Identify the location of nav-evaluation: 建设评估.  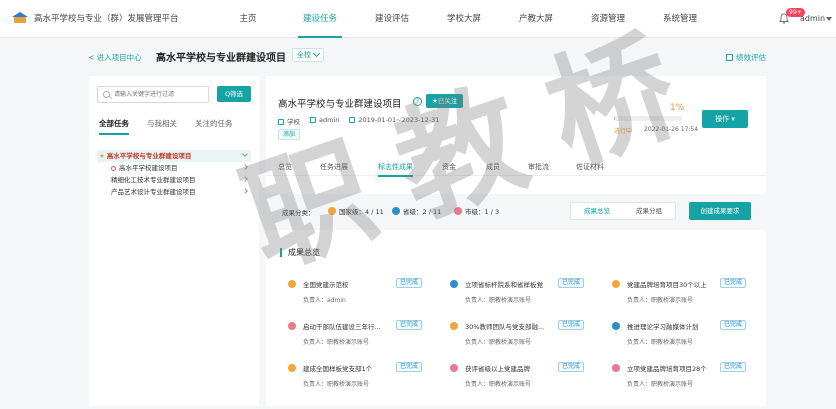
(392, 19).